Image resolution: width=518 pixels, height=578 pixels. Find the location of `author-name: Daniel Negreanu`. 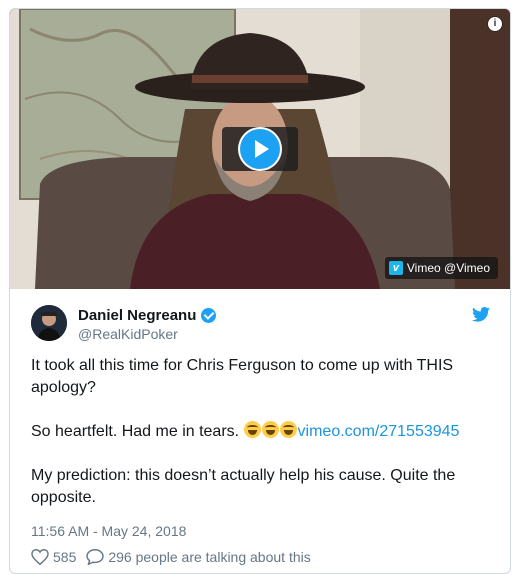

author-name: Daniel Negreanu is located at coordinates (147, 315).